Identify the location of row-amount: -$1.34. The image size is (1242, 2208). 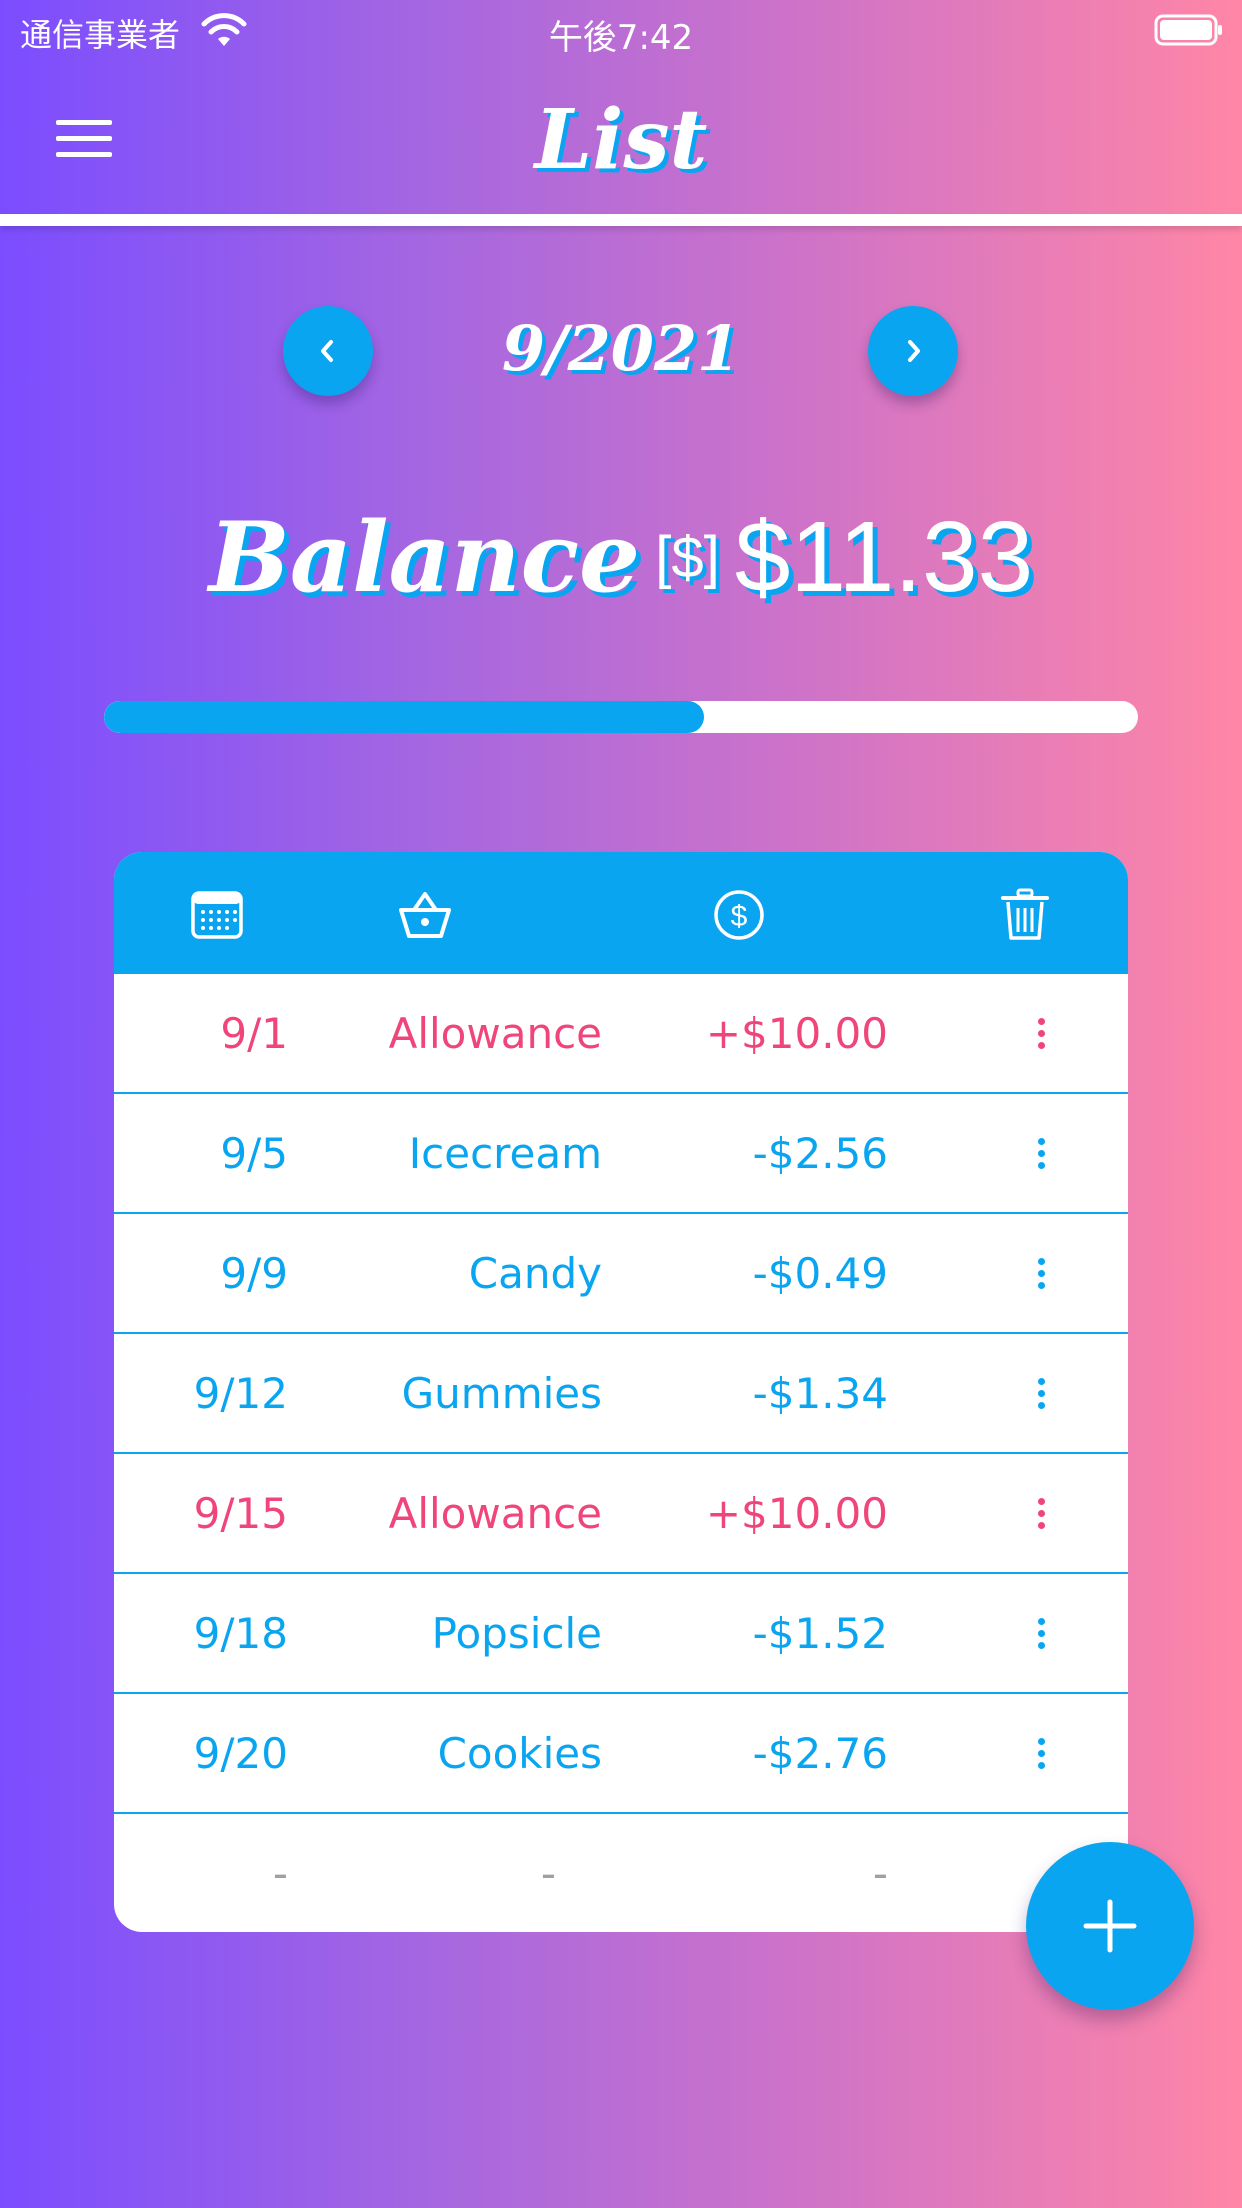
(820, 1393).